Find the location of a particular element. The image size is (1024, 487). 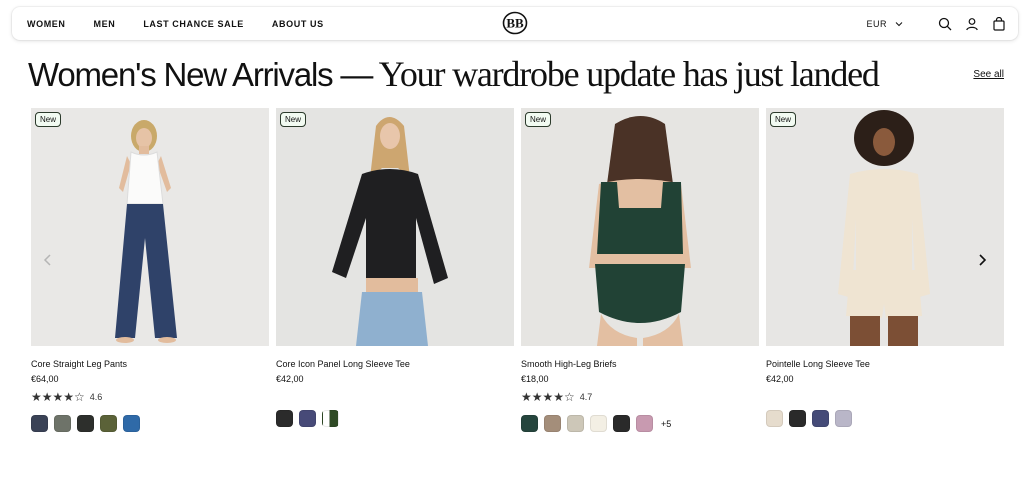

brand-logo: BB is located at coordinates (515, 23).